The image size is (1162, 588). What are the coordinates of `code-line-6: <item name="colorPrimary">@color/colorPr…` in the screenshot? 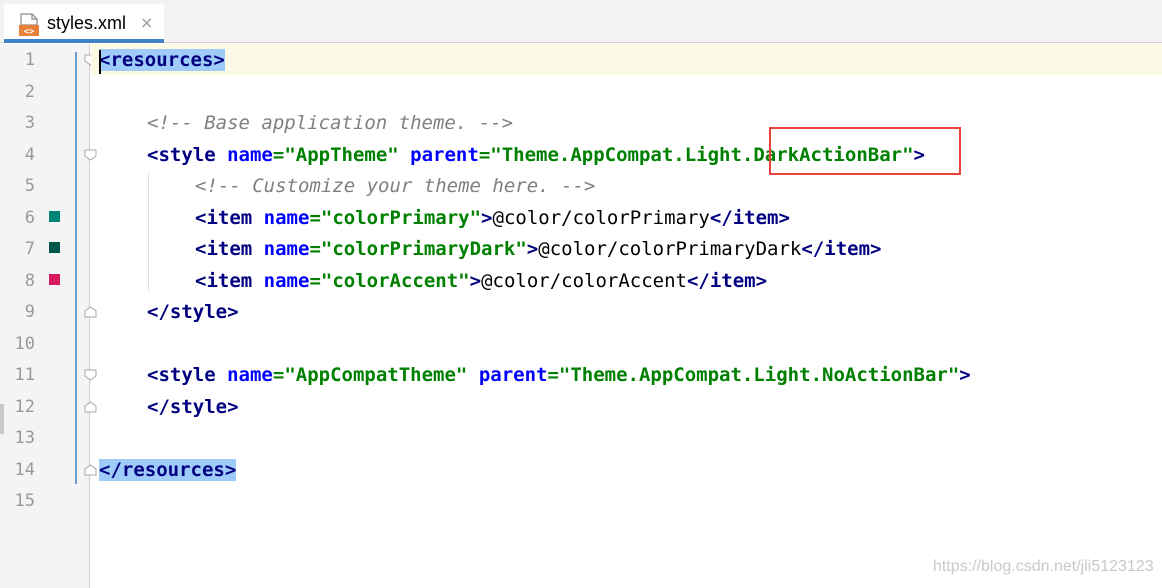 It's located at (492, 218).